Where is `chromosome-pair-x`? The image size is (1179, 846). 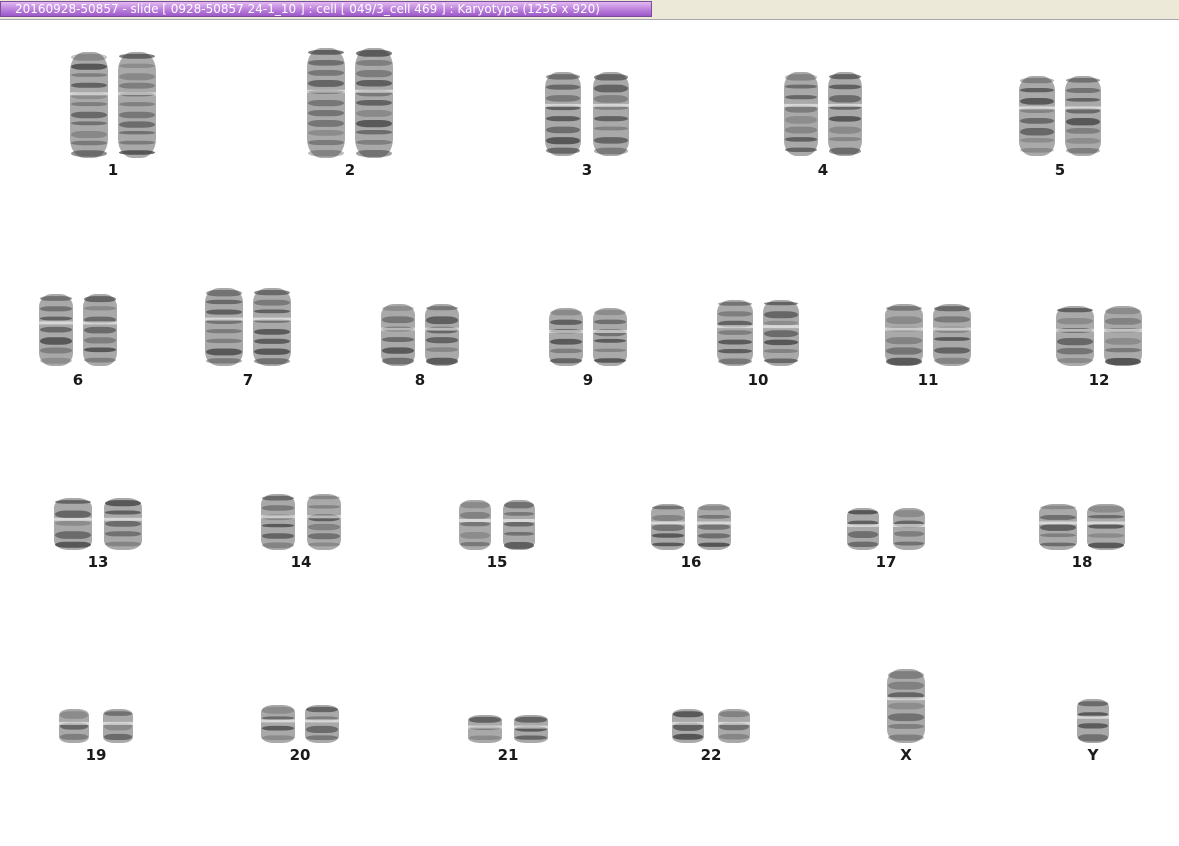 chromosome-pair-x is located at coordinates (906, 706).